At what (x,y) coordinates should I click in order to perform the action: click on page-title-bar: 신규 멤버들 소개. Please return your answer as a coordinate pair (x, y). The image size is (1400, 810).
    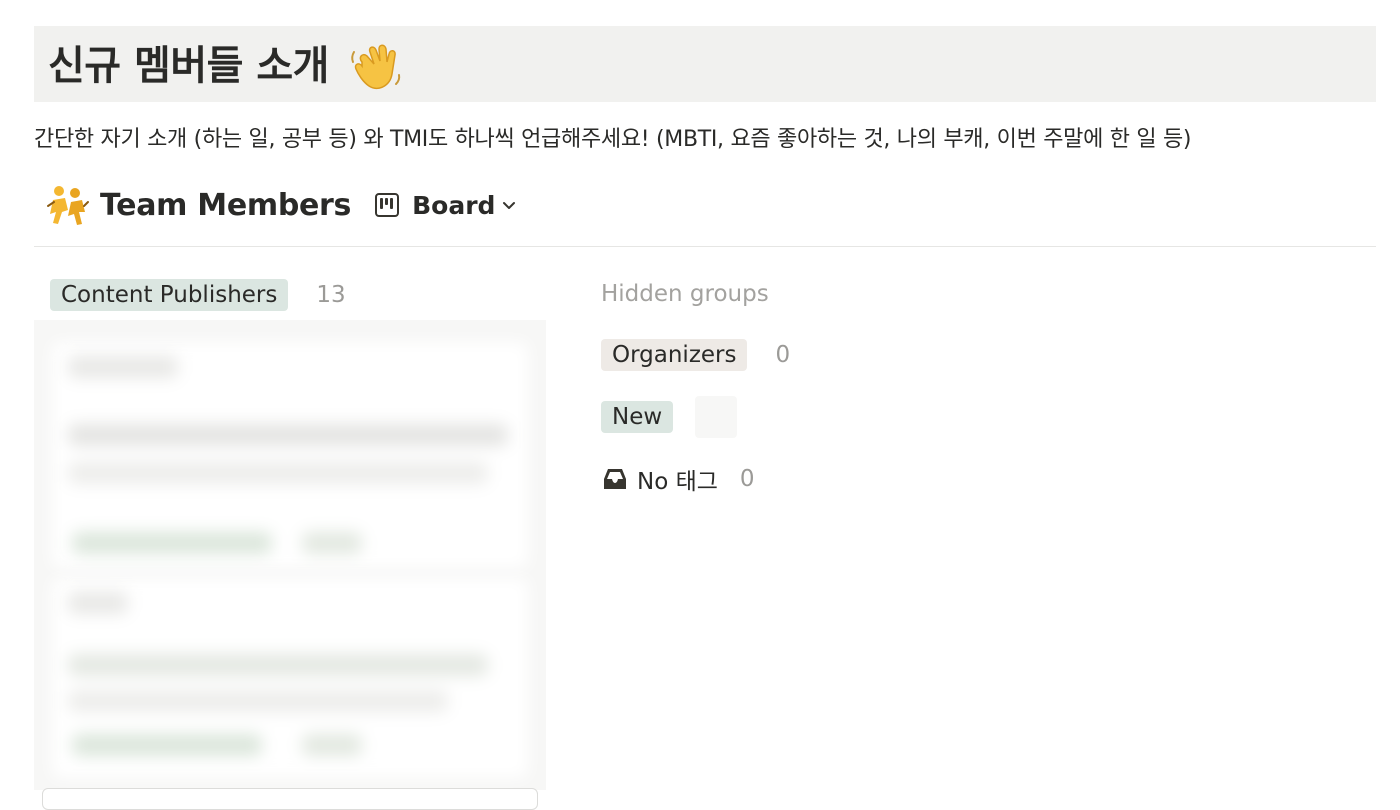
    Looking at the image, I should click on (705, 64).